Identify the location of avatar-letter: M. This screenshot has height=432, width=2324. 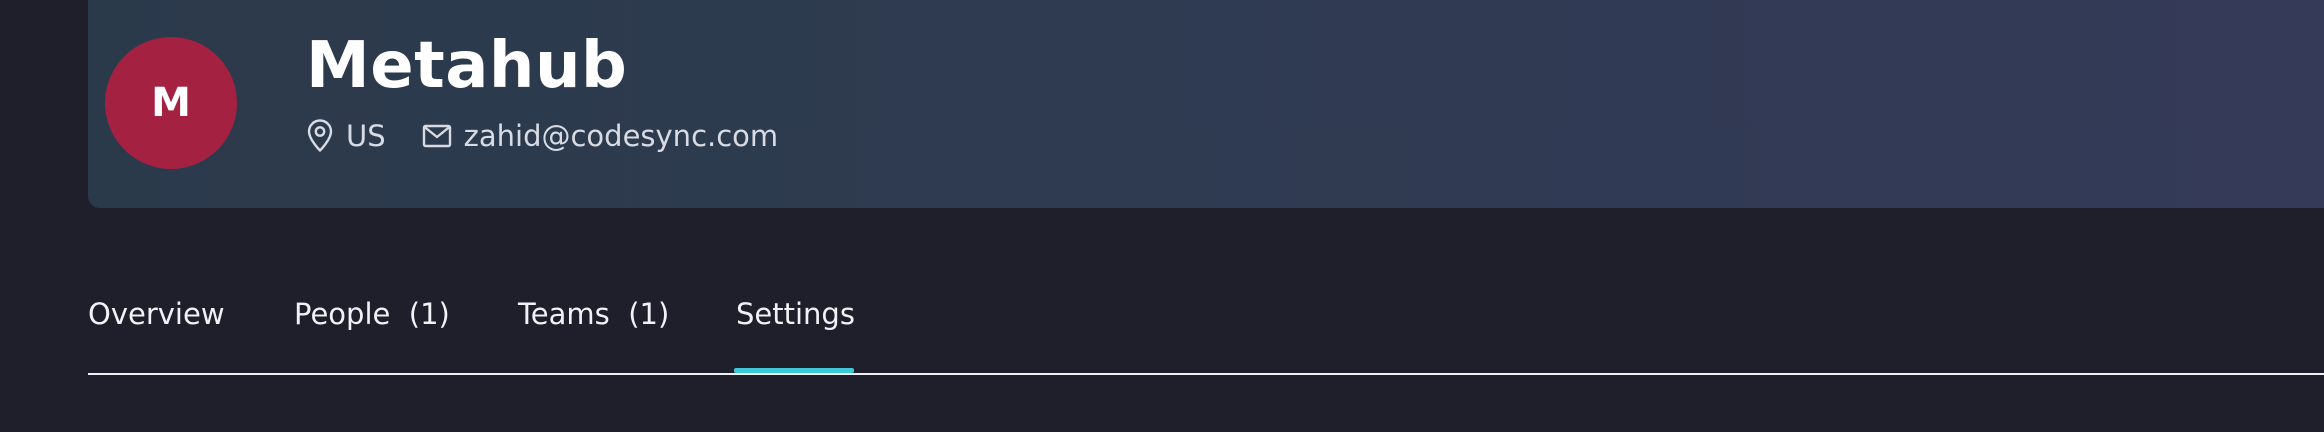
(171, 103).